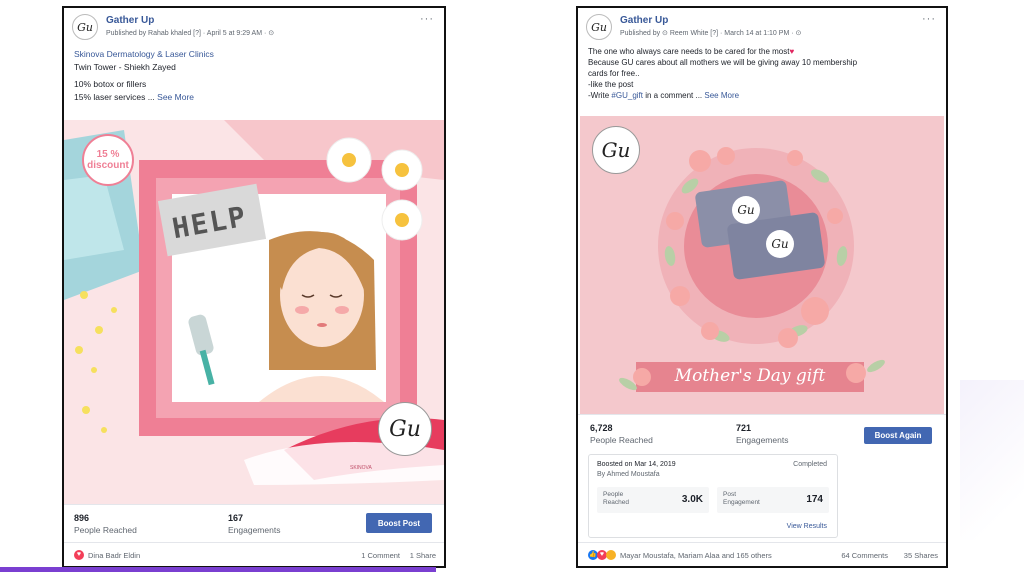  I want to click on mothers-day-banner-text: Mother's Day gift, so click(750, 376).